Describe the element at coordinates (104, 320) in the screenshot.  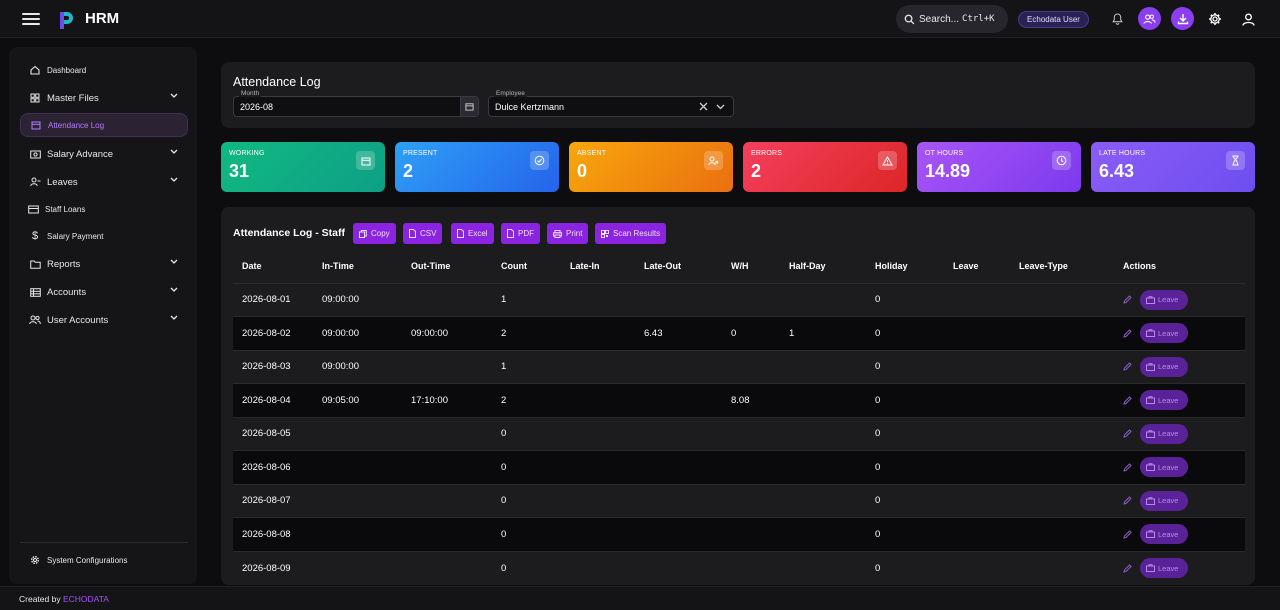
I see `sidebar-item-user-accounts: User Accounts` at that location.